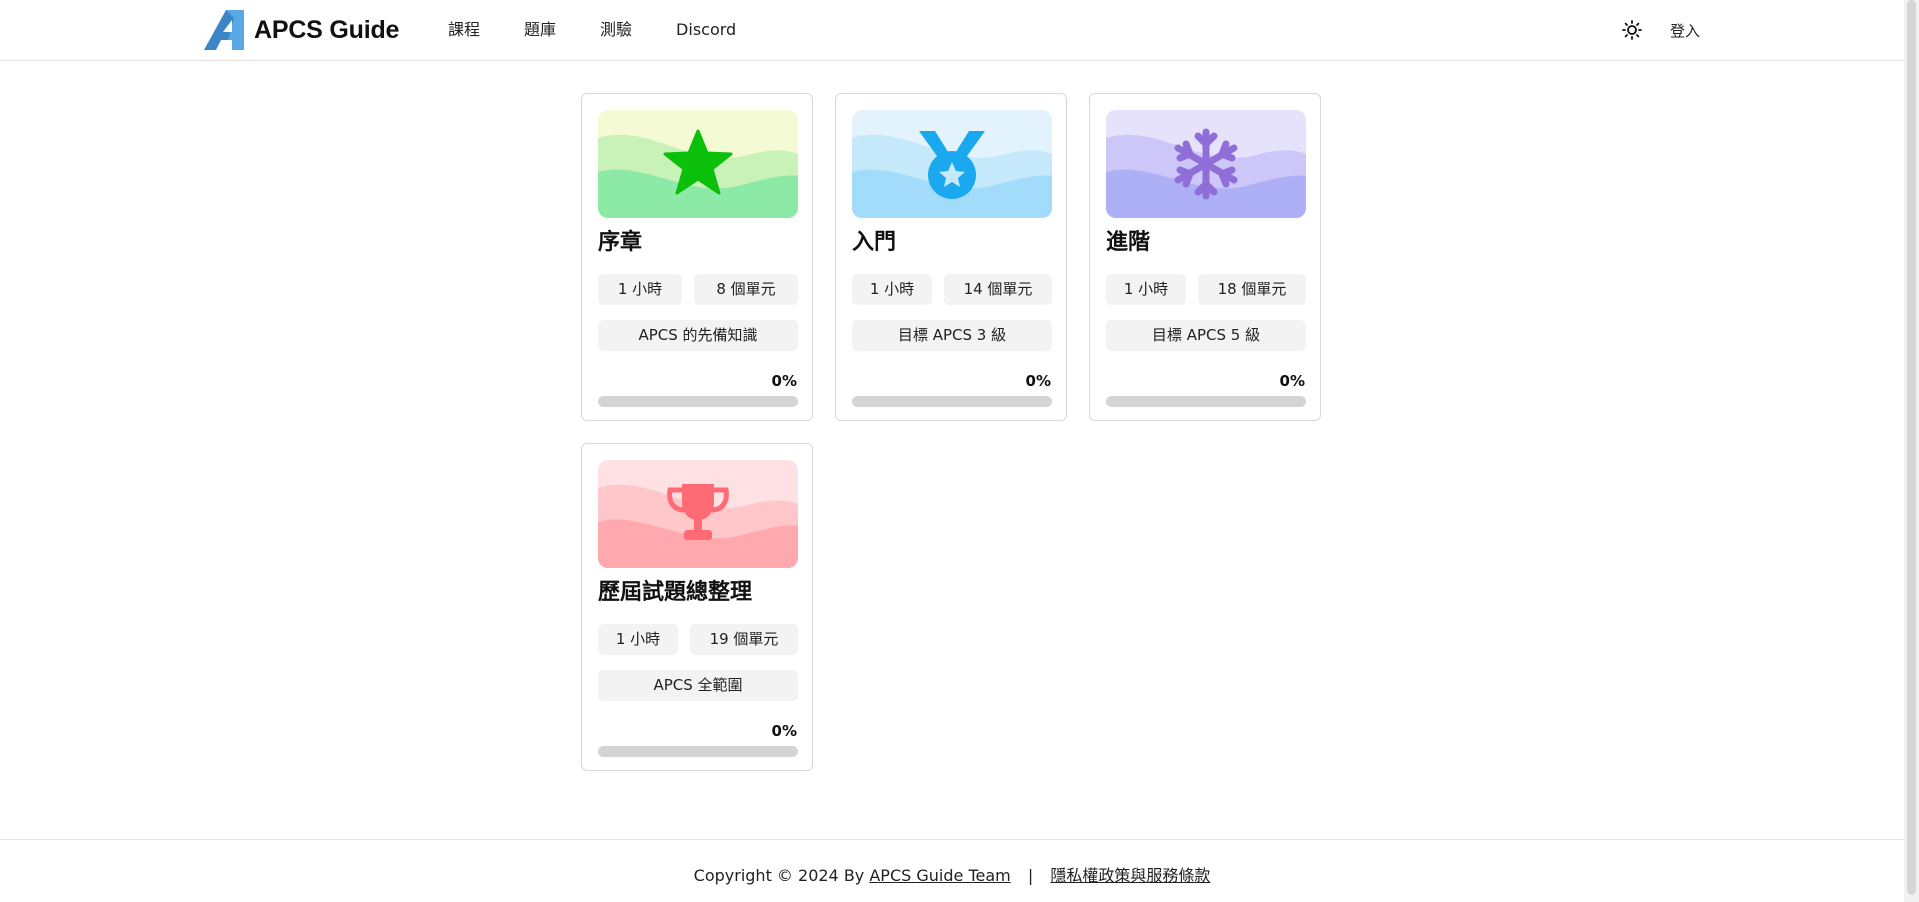  What do you see at coordinates (952, 335) in the screenshot?
I see `goal-badge: 目標 APCS 3 級` at bounding box center [952, 335].